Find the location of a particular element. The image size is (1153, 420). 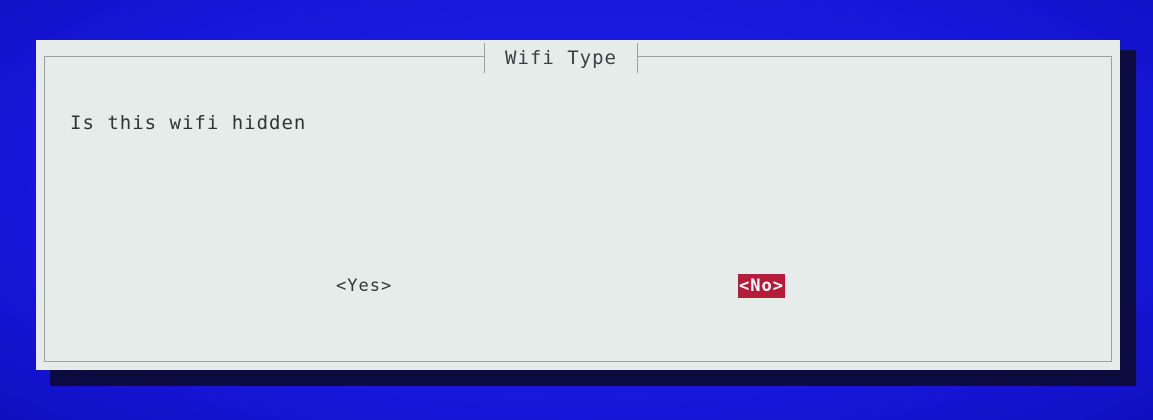

yes-button: <Yes> is located at coordinates (364, 286).